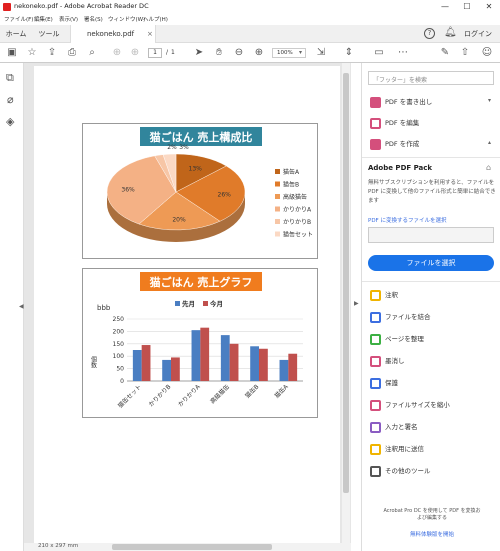 This screenshot has width=500, height=551. What do you see at coordinates (297, 222) in the screenshot?
I see `pie-legend-label: かりかりB` at bounding box center [297, 222].